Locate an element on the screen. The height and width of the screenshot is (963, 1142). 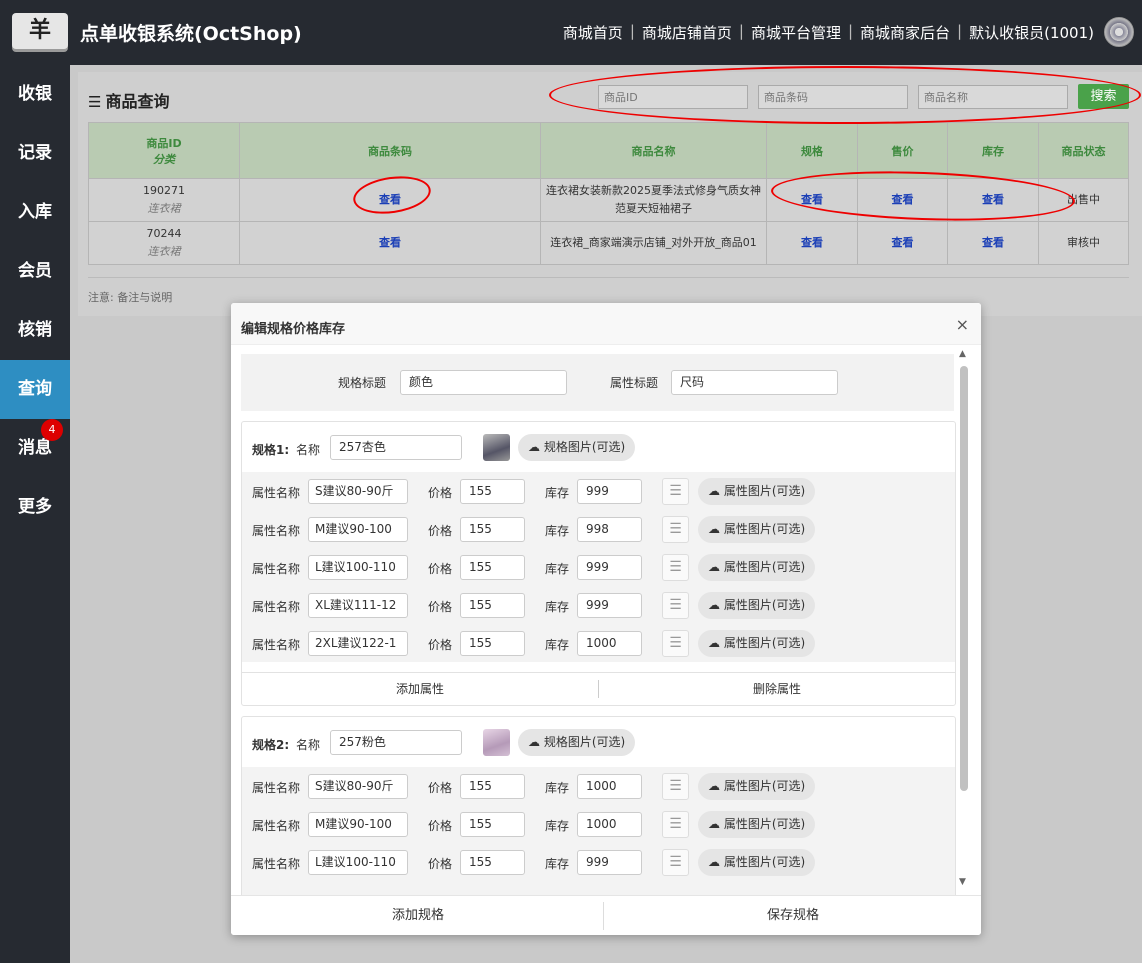
sidebar-item-messages: 消息 4 is located at coordinates (35, 448).